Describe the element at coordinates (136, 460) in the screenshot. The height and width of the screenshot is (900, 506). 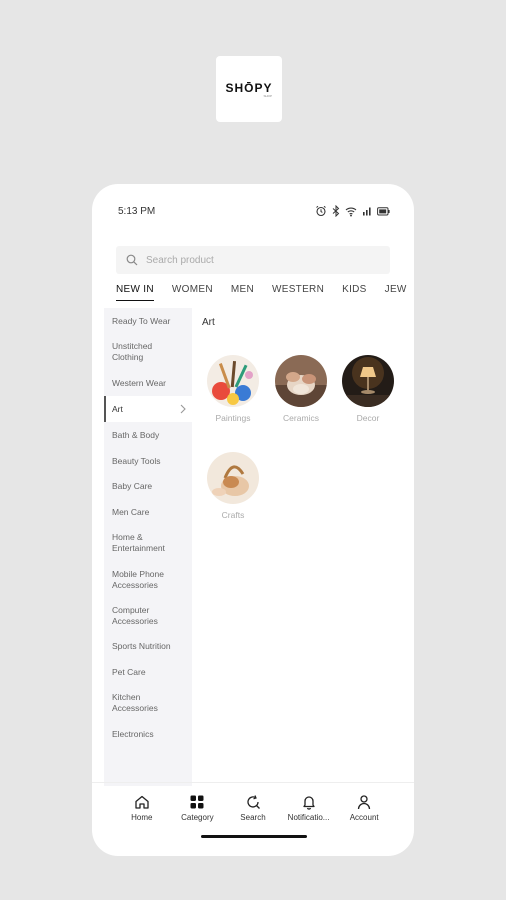
I see `sidebar-item-label: Beauty Tools` at that location.